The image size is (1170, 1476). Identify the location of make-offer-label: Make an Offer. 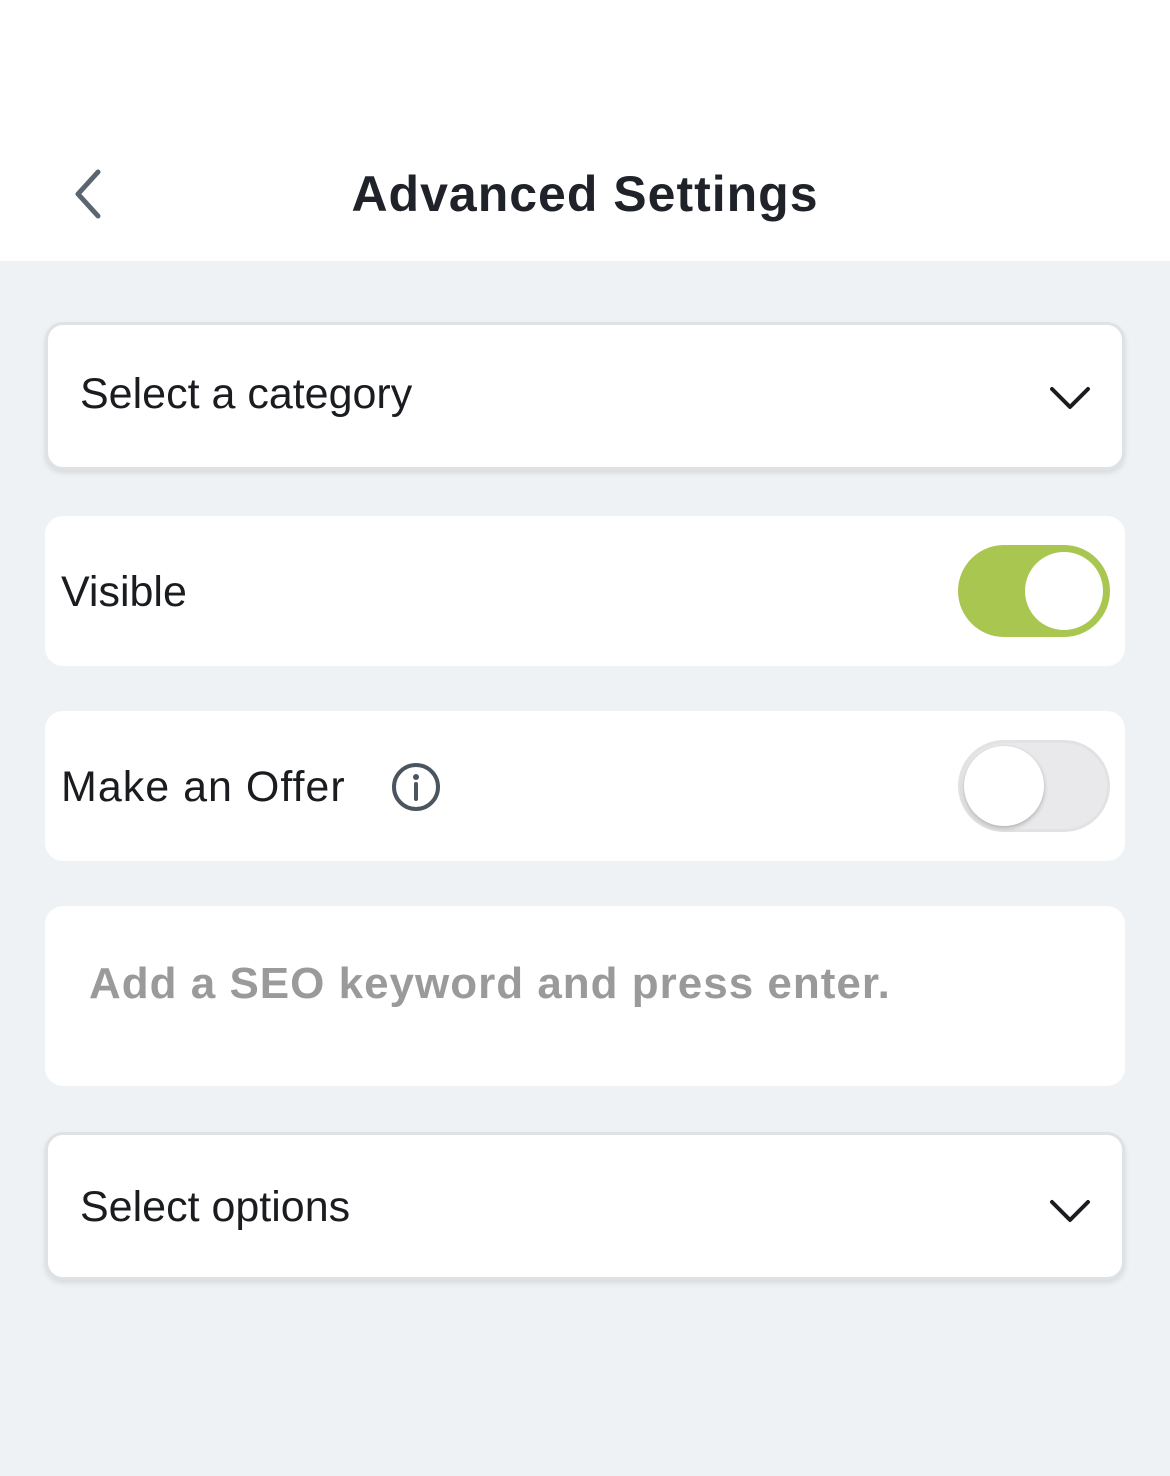
(203, 787).